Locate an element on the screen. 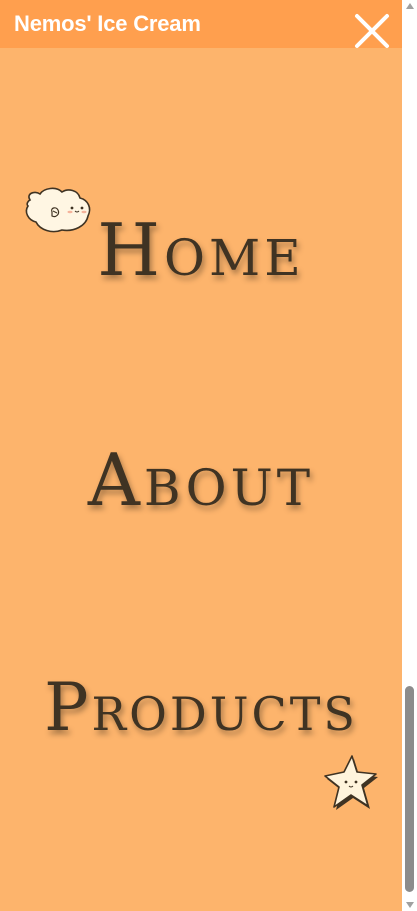 The image size is (417, 911). header-bar: Nemos' Ice Cream is located at coordinates (201, 24).